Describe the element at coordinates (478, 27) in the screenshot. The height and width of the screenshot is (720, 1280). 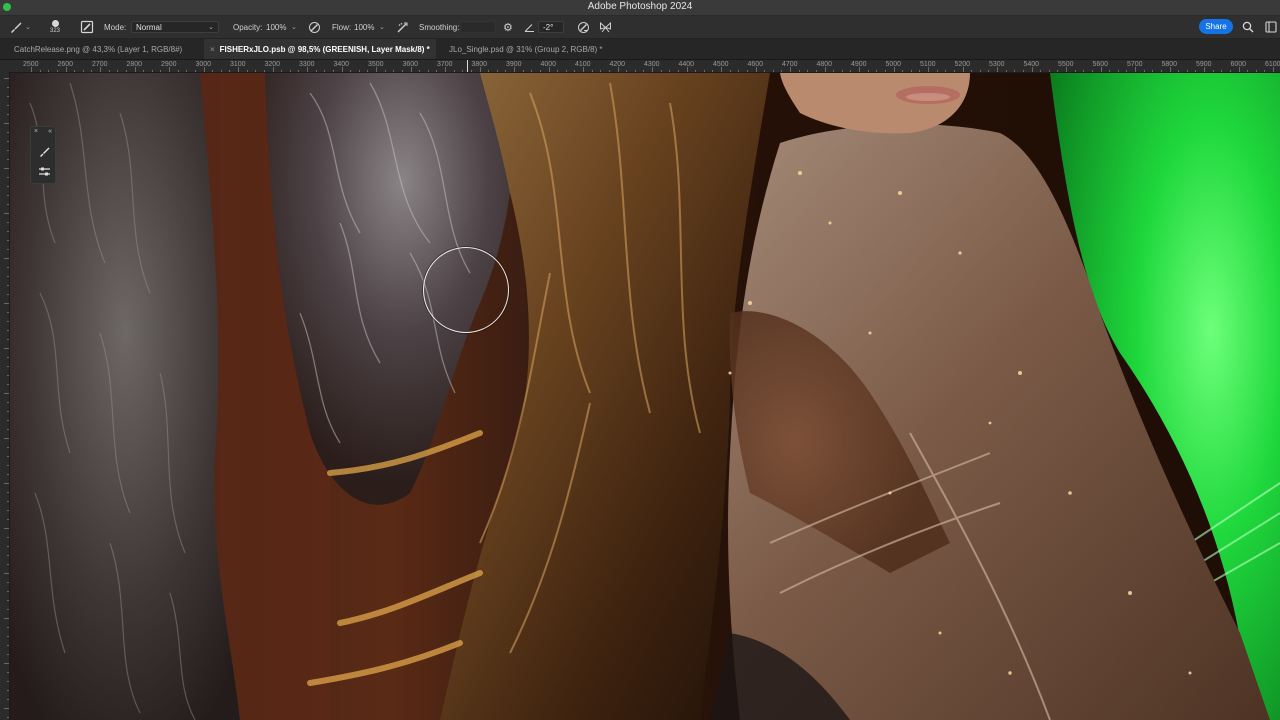
I see `smoothing-input` at that location.